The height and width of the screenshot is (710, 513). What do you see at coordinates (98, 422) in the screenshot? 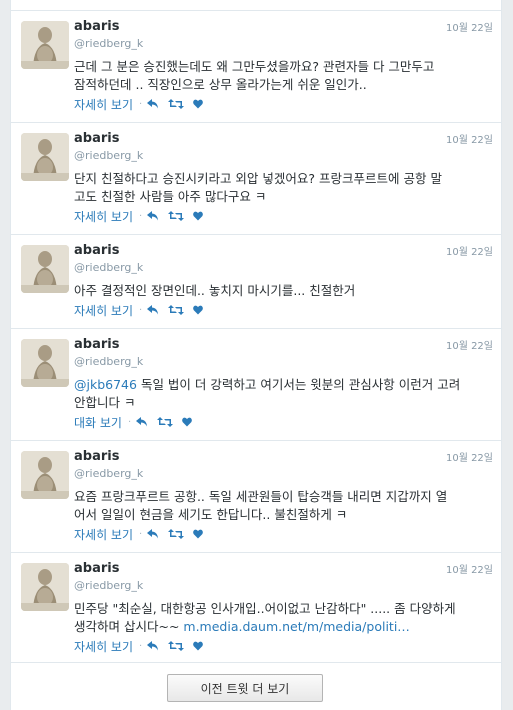
I see `details-link: 대화 보기` at bounding box center [98, 422].